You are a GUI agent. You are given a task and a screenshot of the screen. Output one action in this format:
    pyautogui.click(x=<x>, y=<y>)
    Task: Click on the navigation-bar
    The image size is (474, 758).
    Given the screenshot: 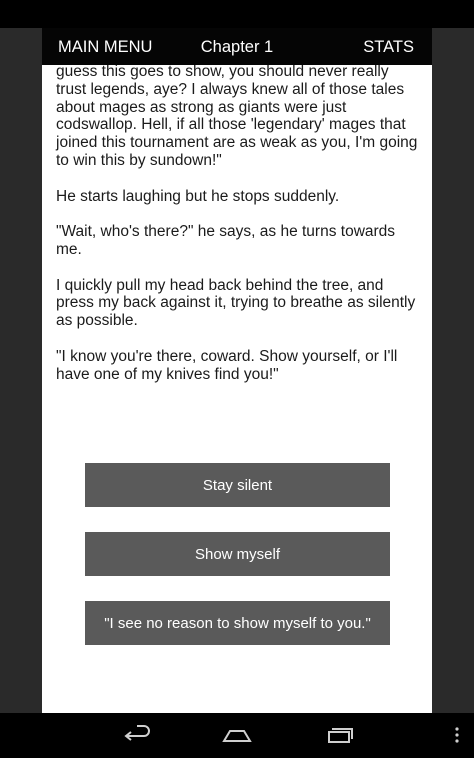 What is the action you would take?
    pyautogui.click(x=237, y=735)
    